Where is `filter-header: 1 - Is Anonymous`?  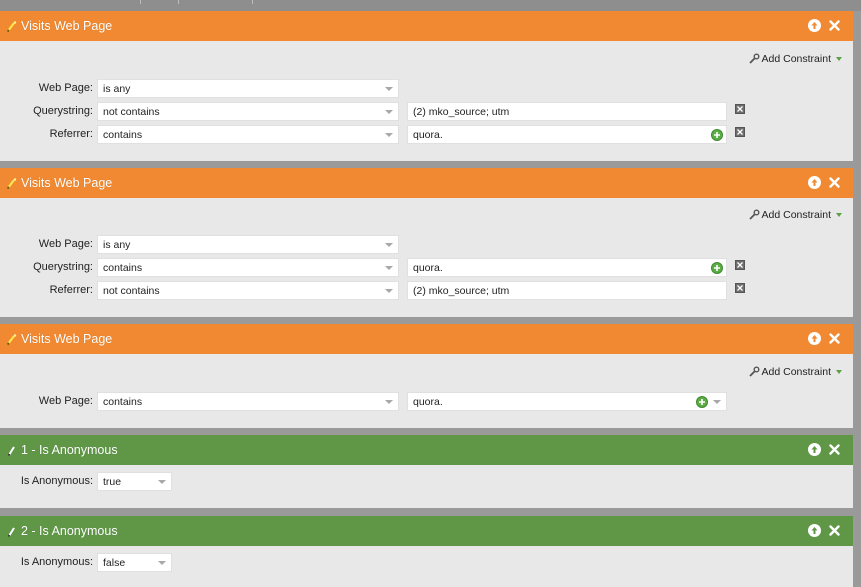
filter-header: 1 - Is Anonymous is located at coordinates (426, 450).